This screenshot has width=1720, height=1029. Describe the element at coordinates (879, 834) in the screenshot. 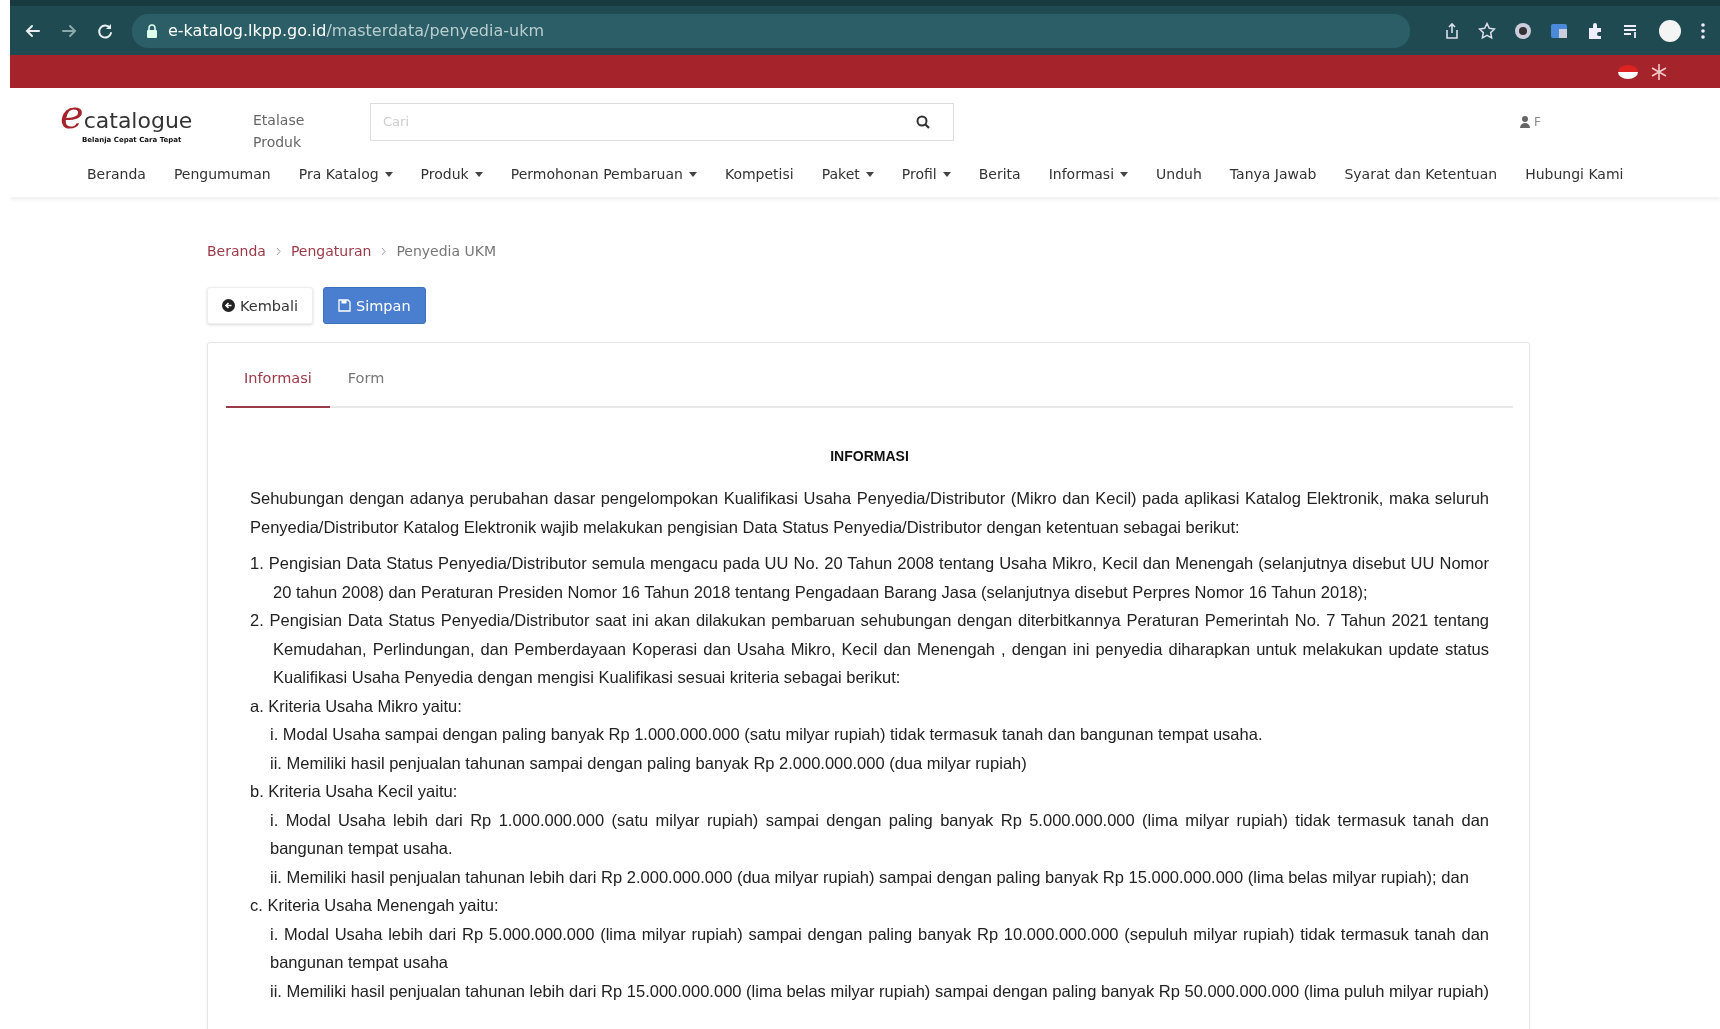

I see `list-item-text: i. Modal Usaha lebih dari Rp 1.000.000.000 (satu milyar rupiah) sampai dengan paling banyak Rp 5.000.000.000 (lima milyar rupiah) tidak termasuk tanah dan bangunan tempat usaha.` at that location.